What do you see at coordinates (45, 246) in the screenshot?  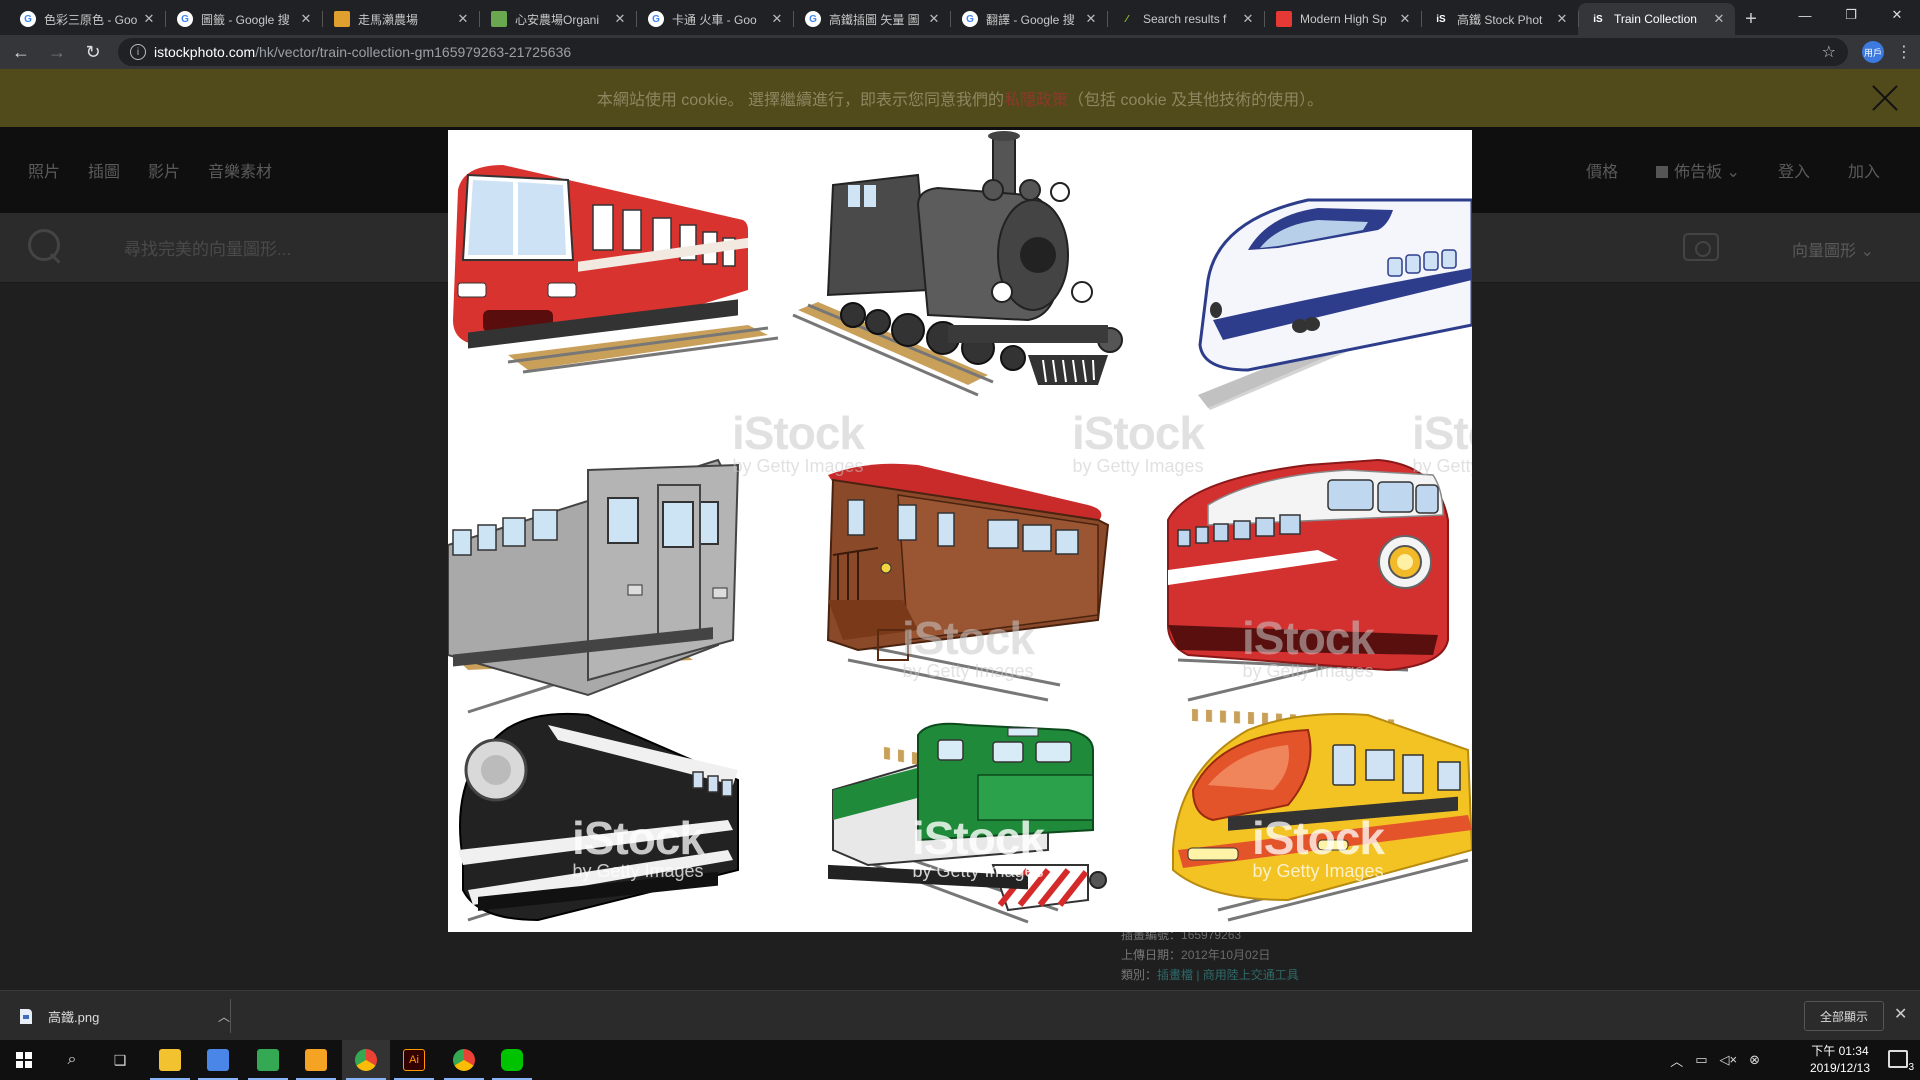 I see `search-icon` at bounding box center [45, 246].